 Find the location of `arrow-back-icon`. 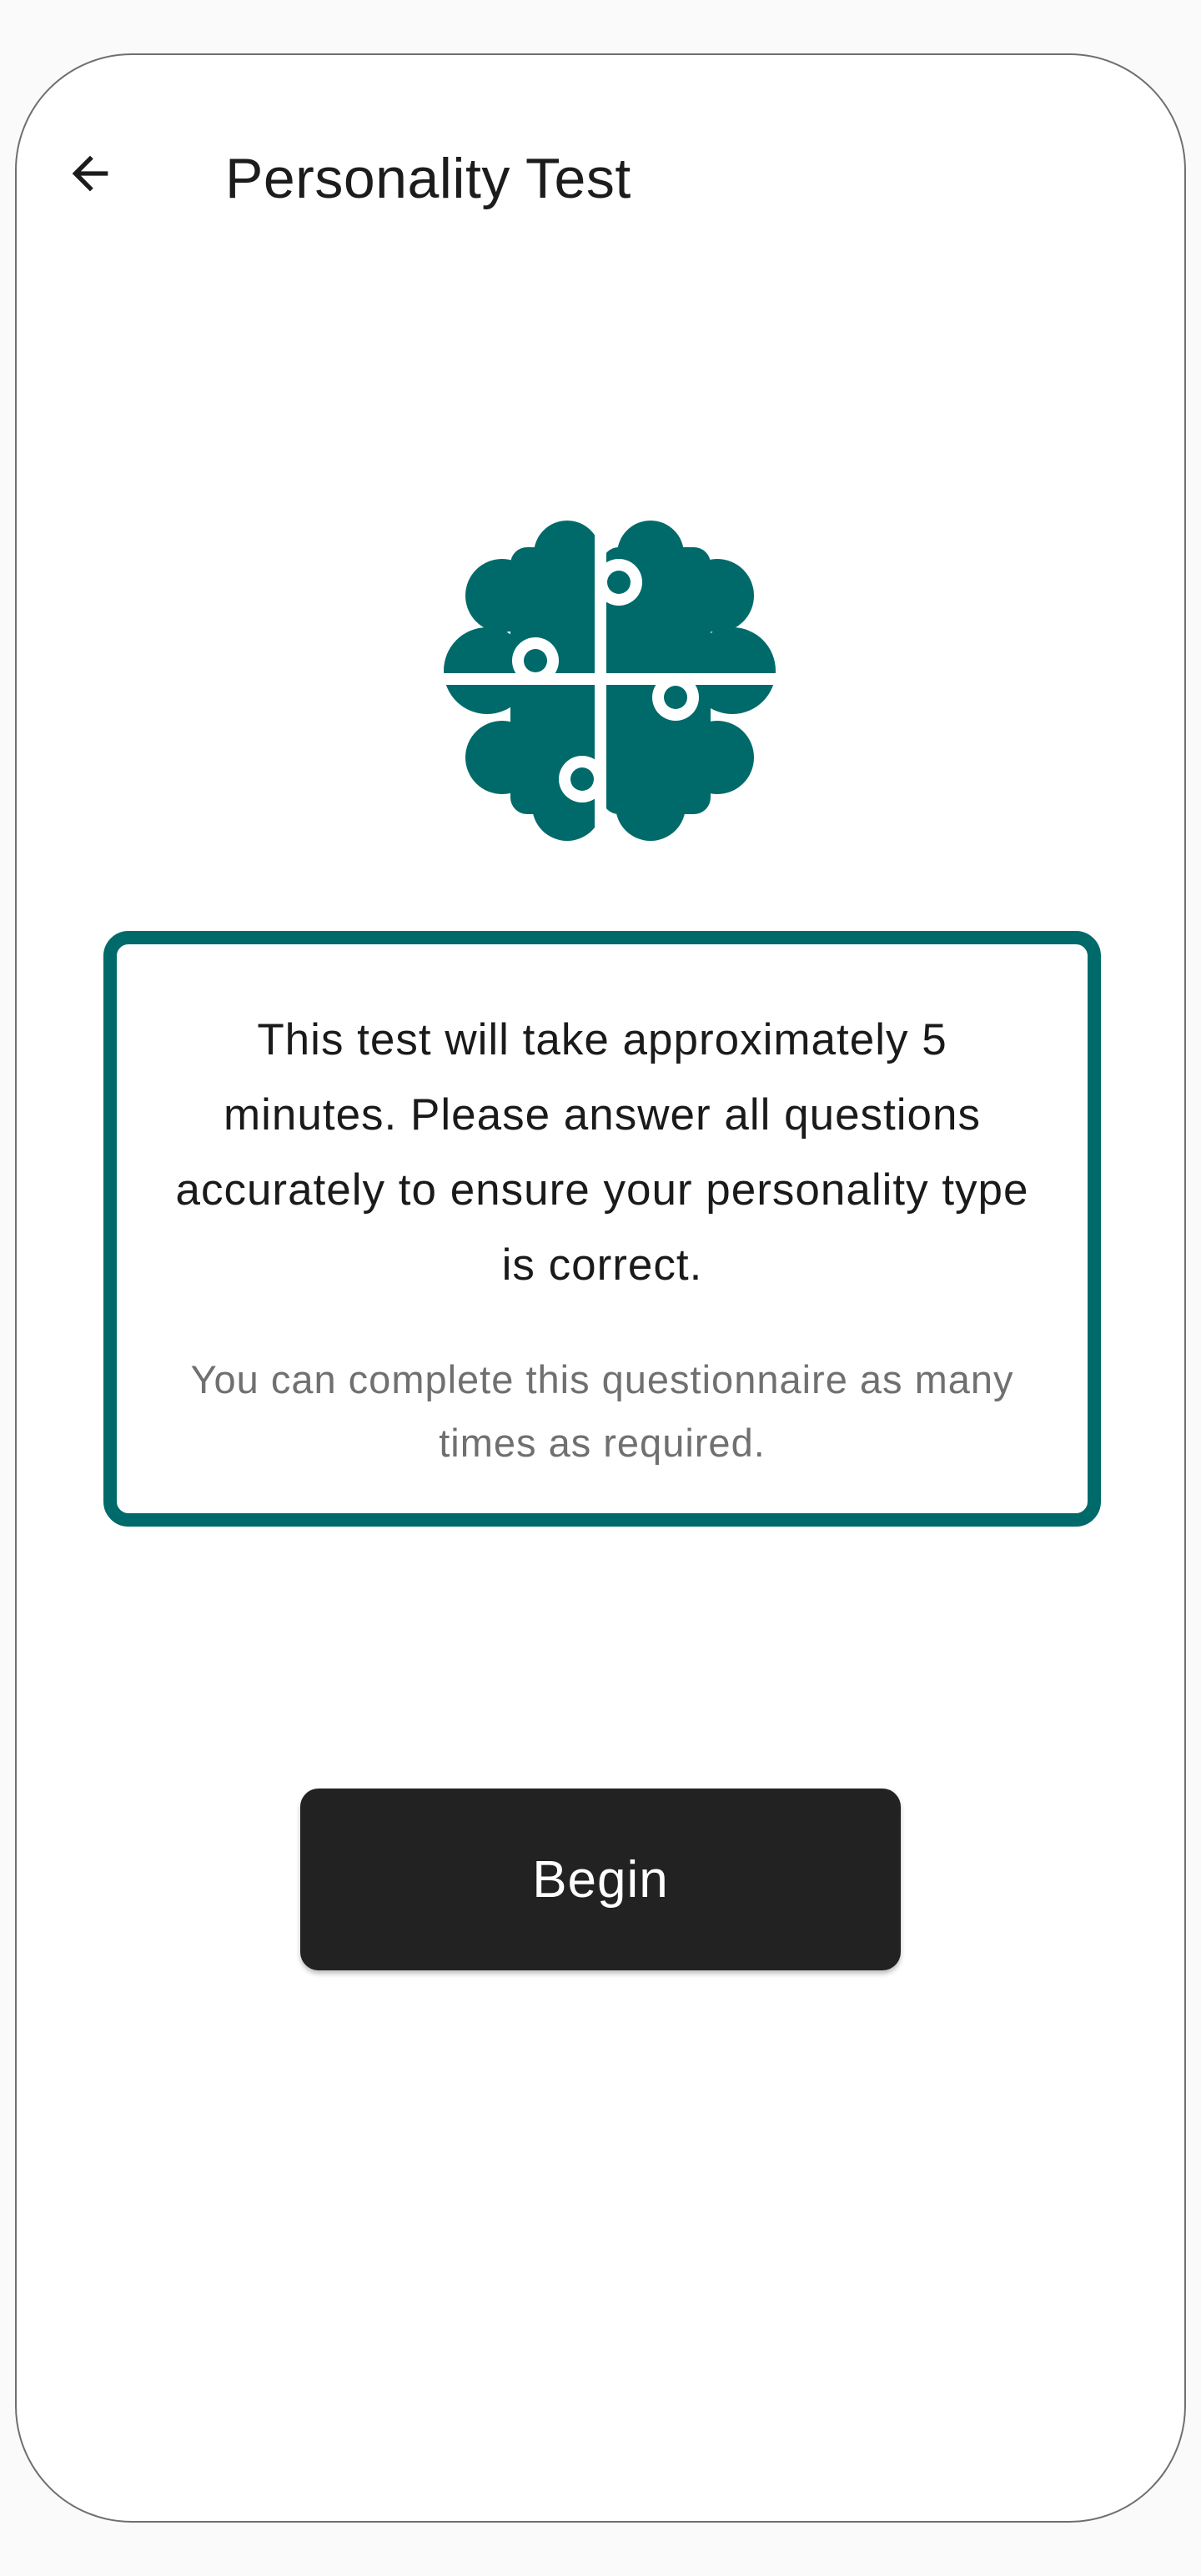

arrow-back-icon is located at coordinates (90, 175).